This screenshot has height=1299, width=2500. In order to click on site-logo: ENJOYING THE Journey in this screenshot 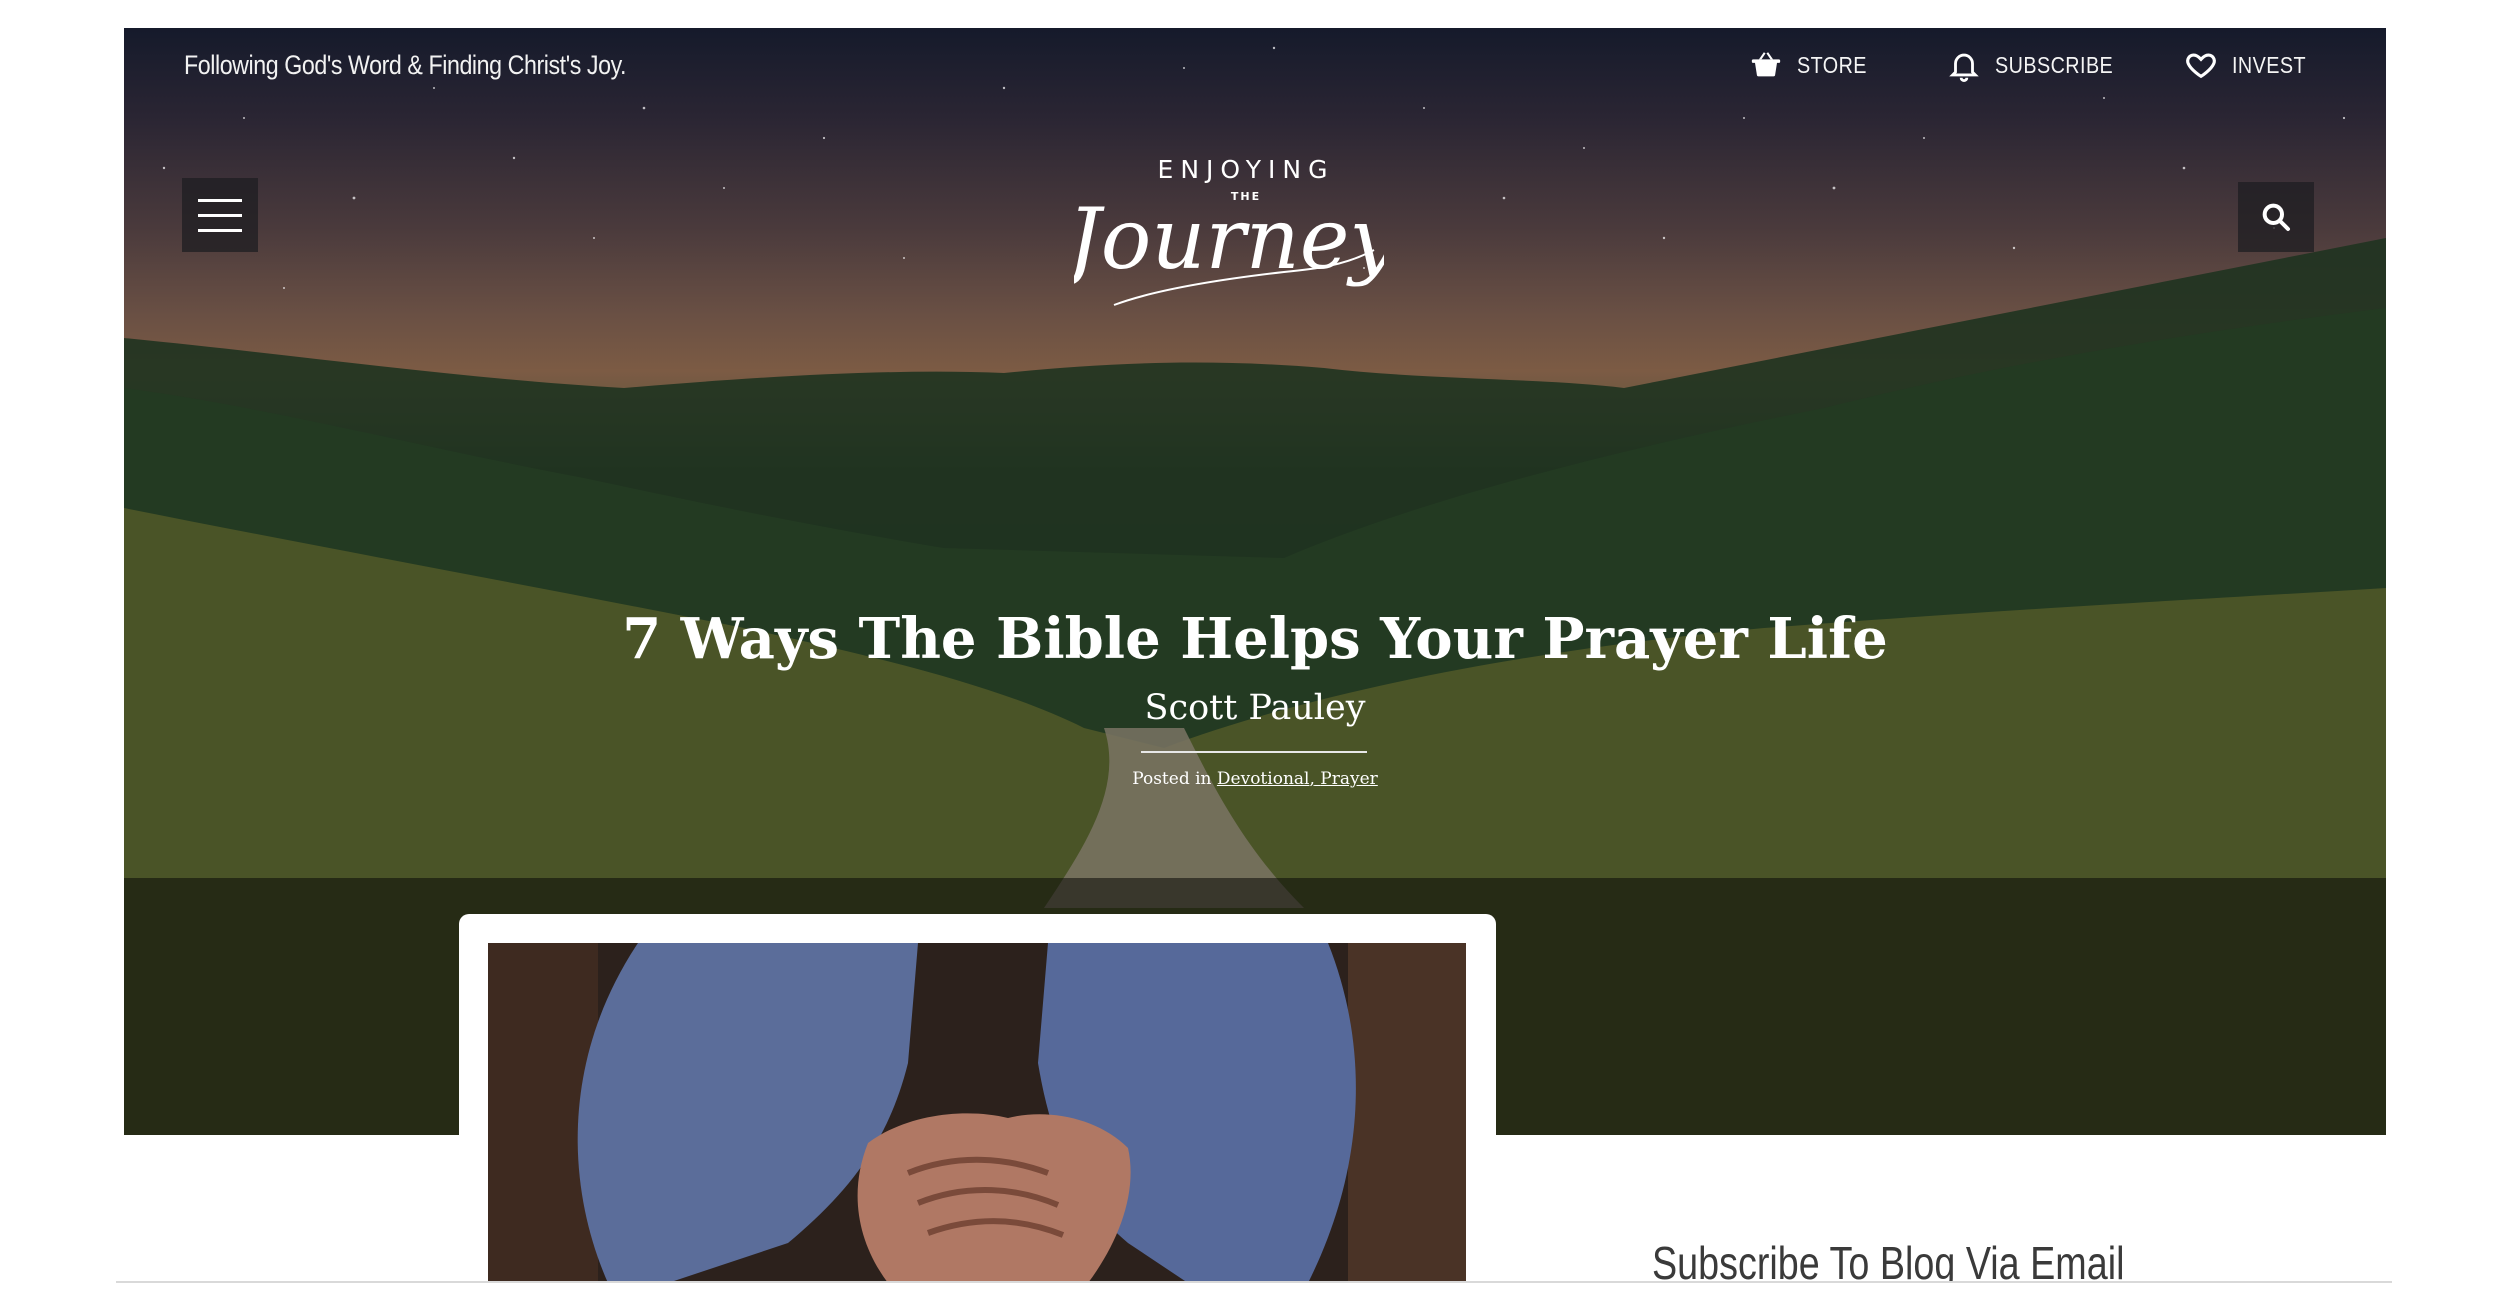, I will do `click(1229, 230)`.